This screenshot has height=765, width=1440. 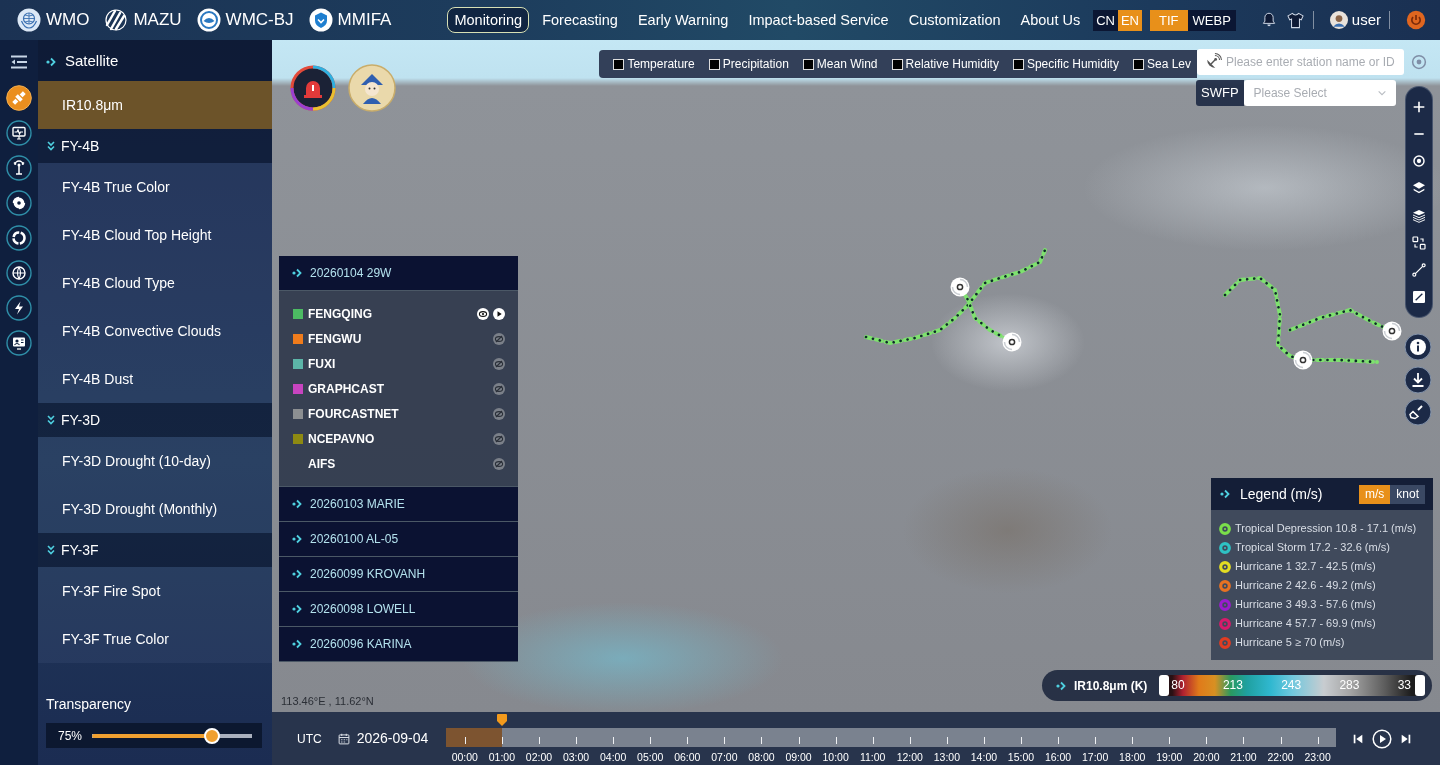 I want to click on typhoon-row: 20260103 MARIE, so click(x=398, y=504).